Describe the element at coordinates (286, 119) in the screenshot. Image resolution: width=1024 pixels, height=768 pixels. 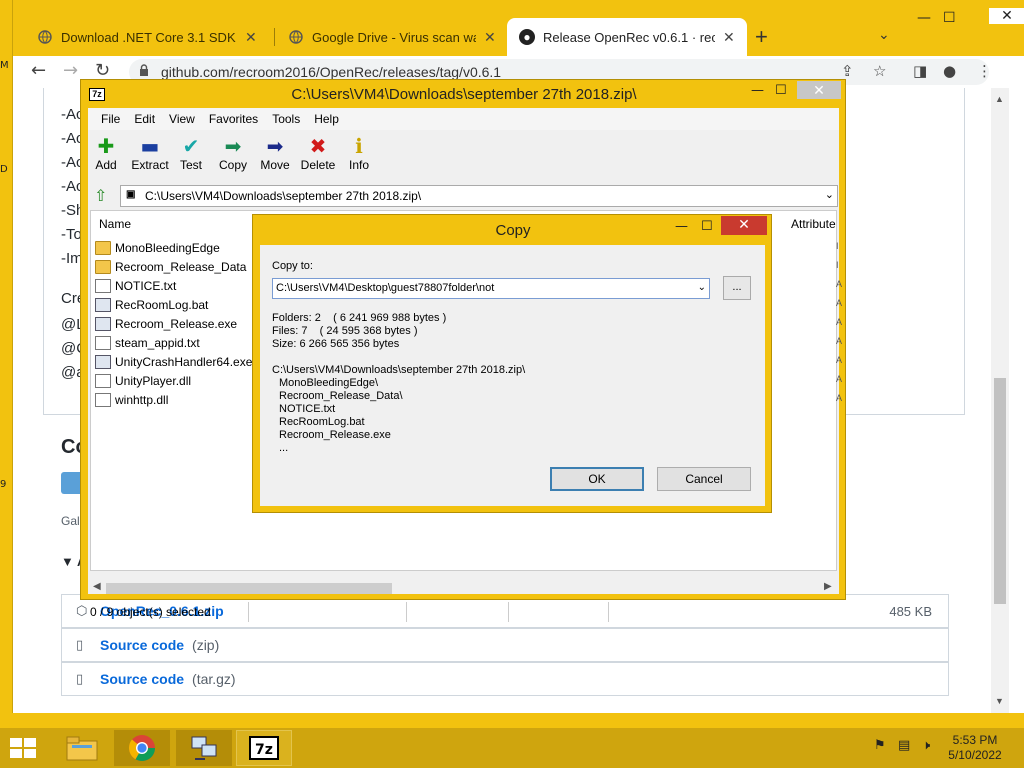
I see `menu-tools: Tools` at that location.